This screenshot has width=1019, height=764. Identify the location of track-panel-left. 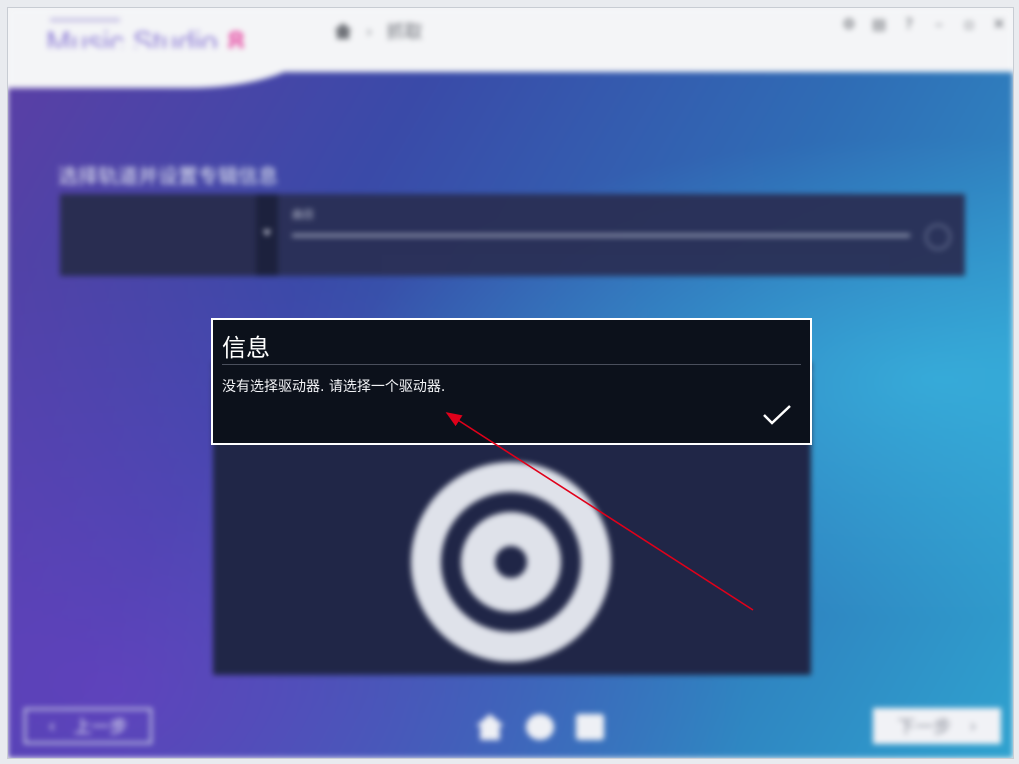
(158, 235).